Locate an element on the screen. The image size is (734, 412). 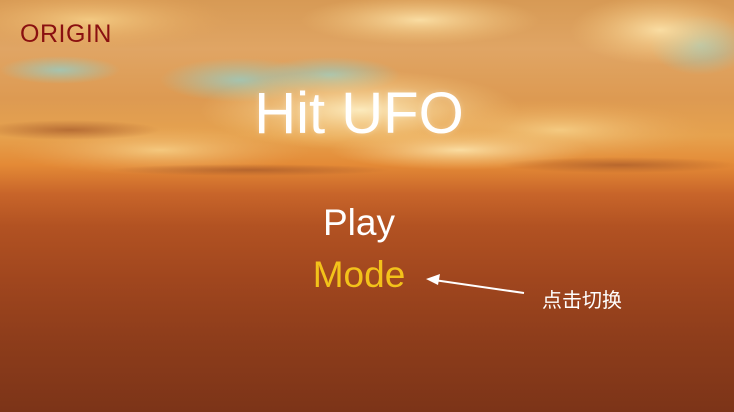
switch-hint-text: 点击切换 is located at coordinates (582, 300).